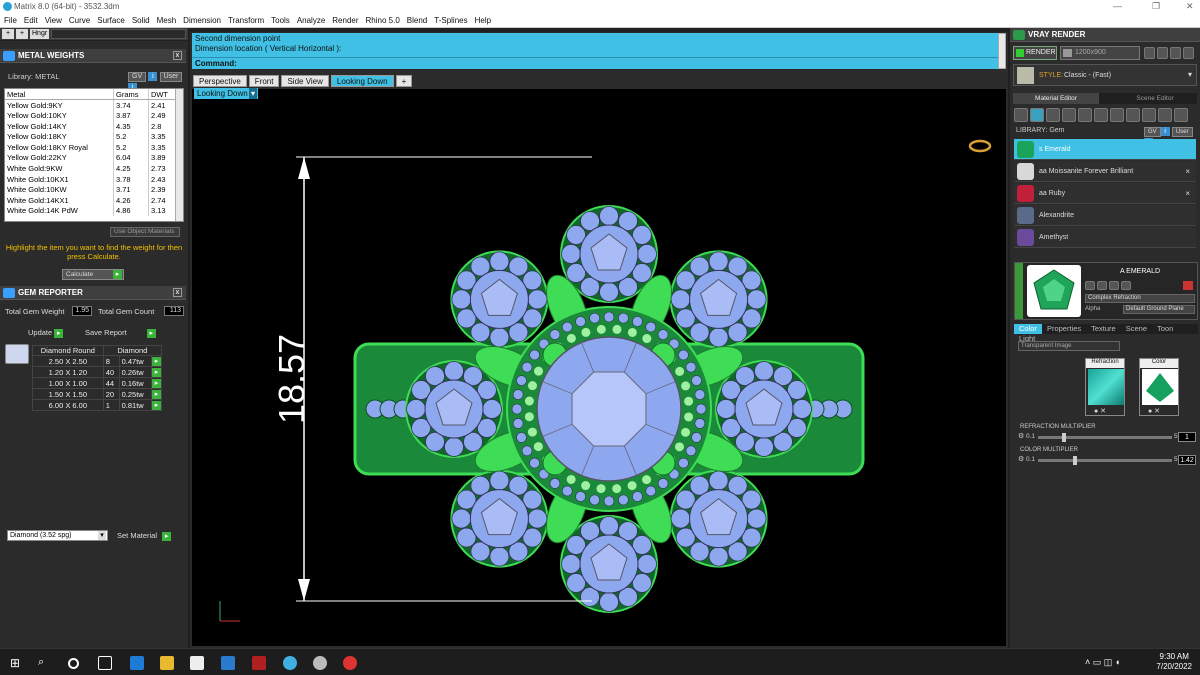  What do you see at coordinates (1102, 662) in the screenshot?
I see `tray-icons: ˄ ▭ ◫ ◖` at bounding box center [1102, 662].